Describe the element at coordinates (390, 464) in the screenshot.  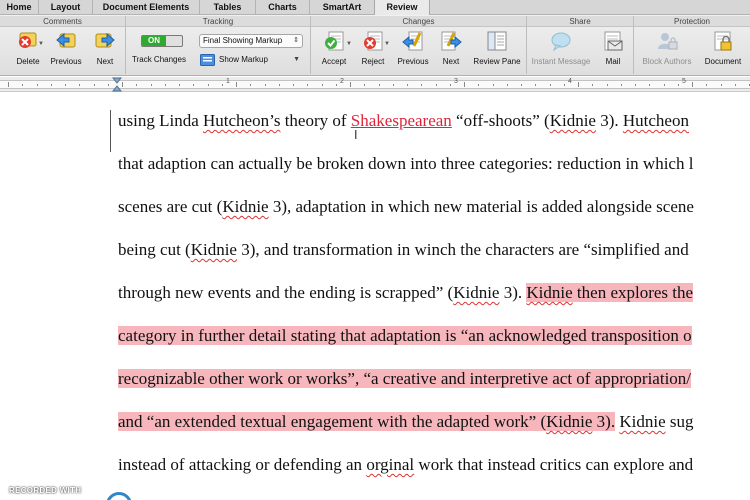
I see `misspelled-word: orginal` at that location.